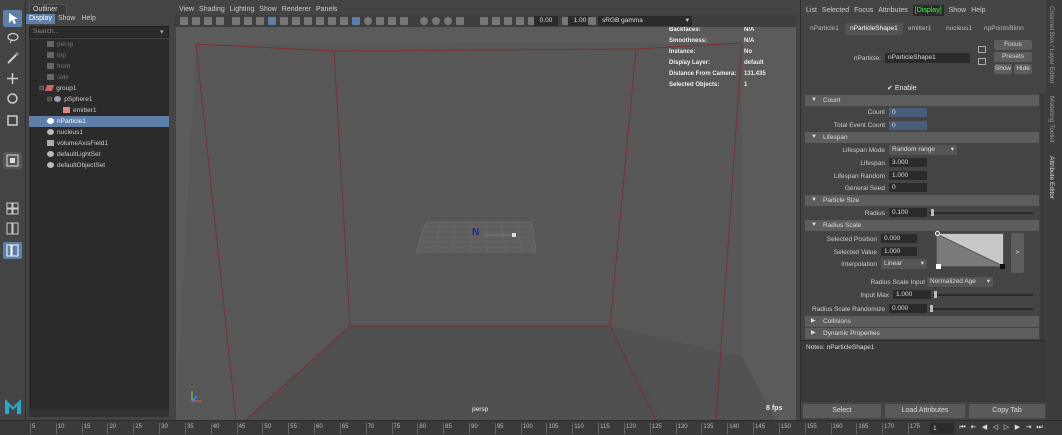 The width and height of the screenshot is (1062, 435). What do you see at coordinates (908, 187) in the screenshot?
I see `general-seed-field: 0` at bounding box center [908, 187].